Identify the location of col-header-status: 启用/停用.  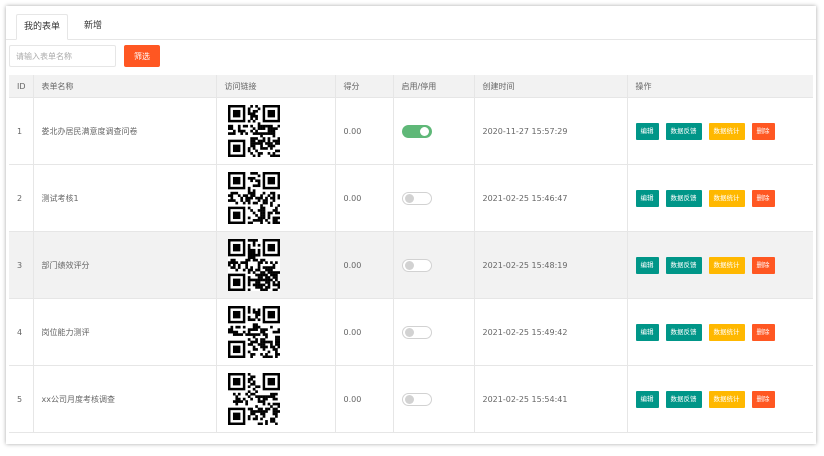
(434, 86).